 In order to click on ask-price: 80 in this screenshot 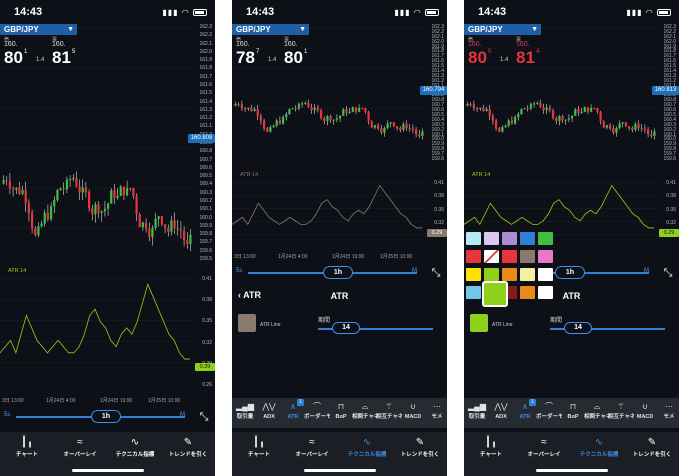, I will do `click(293, 58)`.